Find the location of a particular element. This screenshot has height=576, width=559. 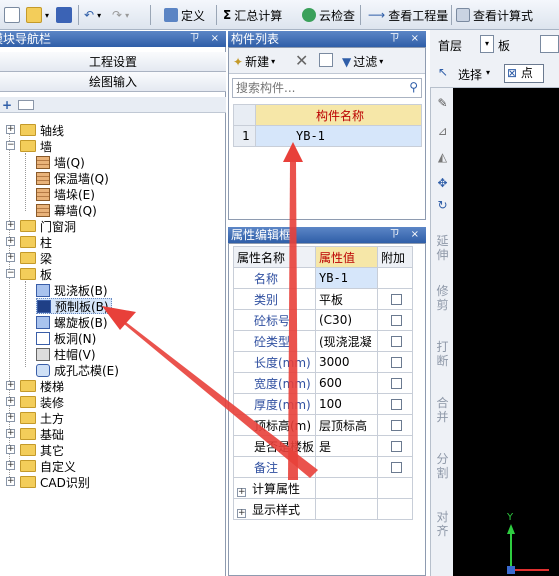

arrow-to-yb1-head is located at coordinates (293, 152).